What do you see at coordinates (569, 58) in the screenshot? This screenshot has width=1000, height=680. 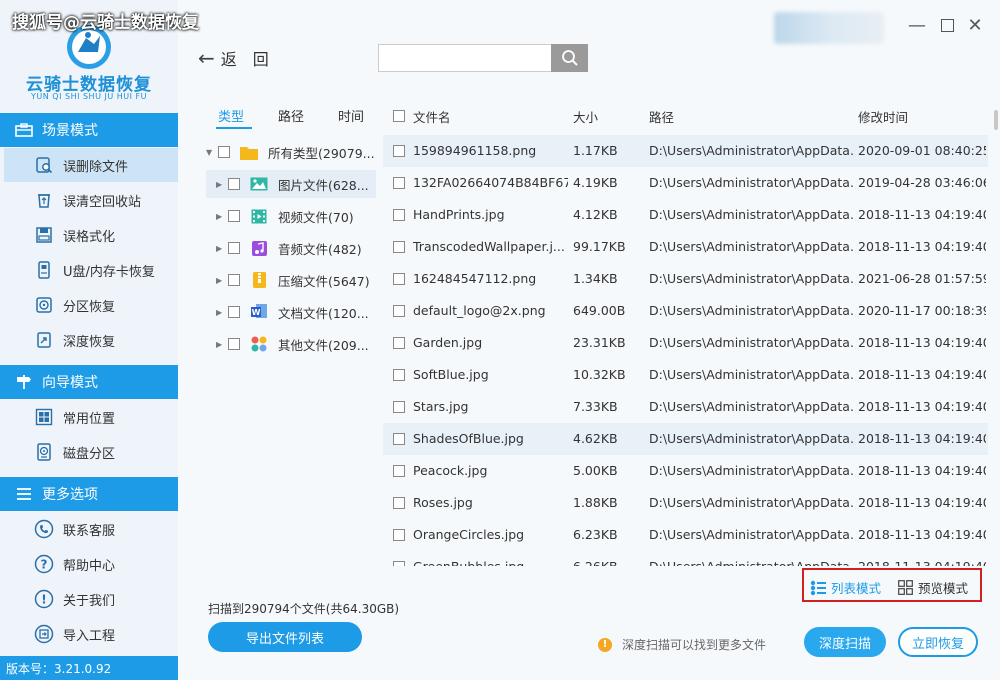 I see `search-button` at bounding box center [569, 58].